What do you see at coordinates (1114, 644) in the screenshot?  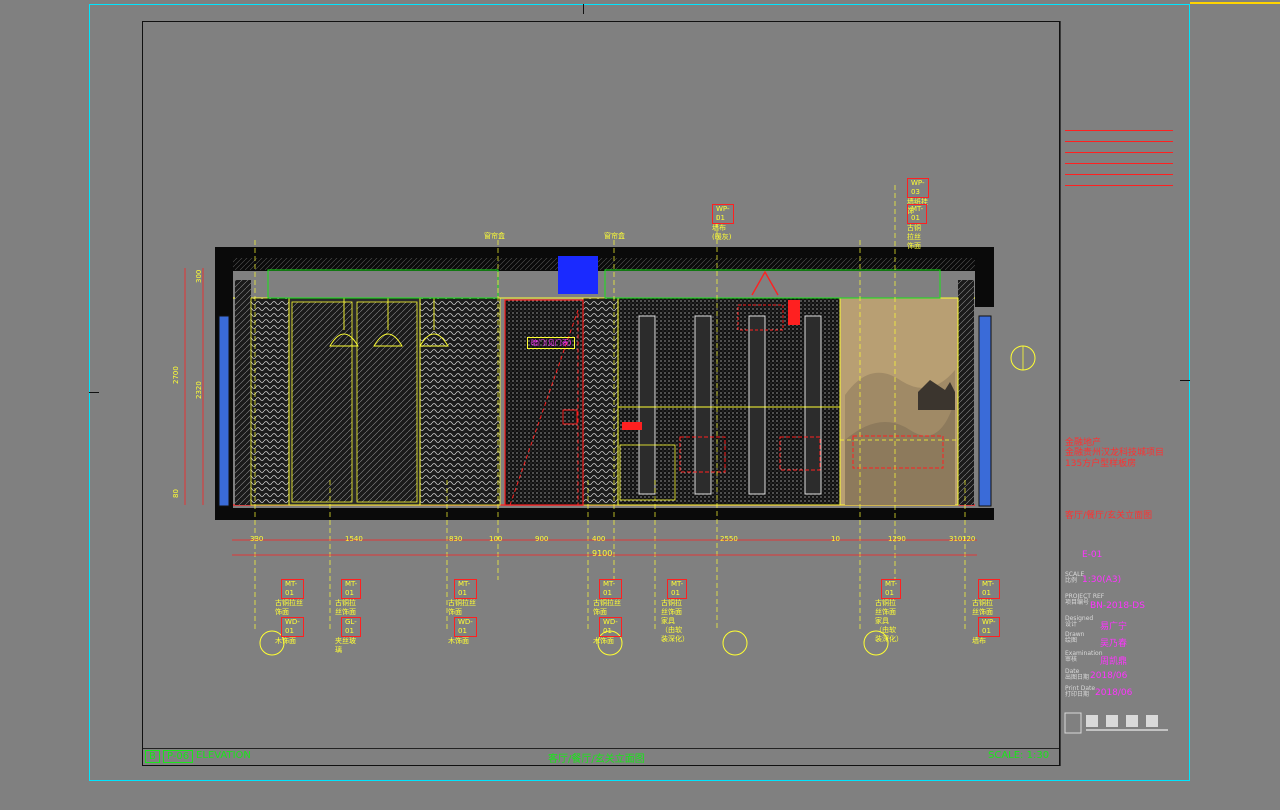 I see `drawn-value: 吴乃春` at bounding box center [1114, 644].